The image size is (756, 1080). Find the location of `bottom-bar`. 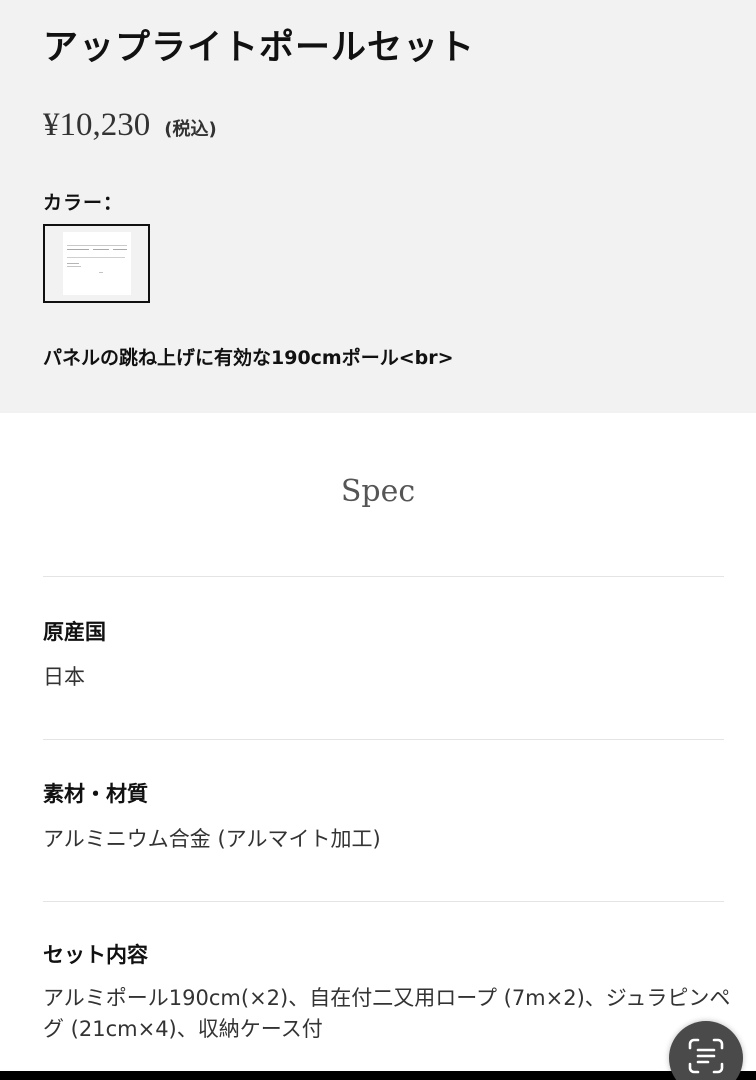

bottom-bar is located at coordinates (378, 1075).